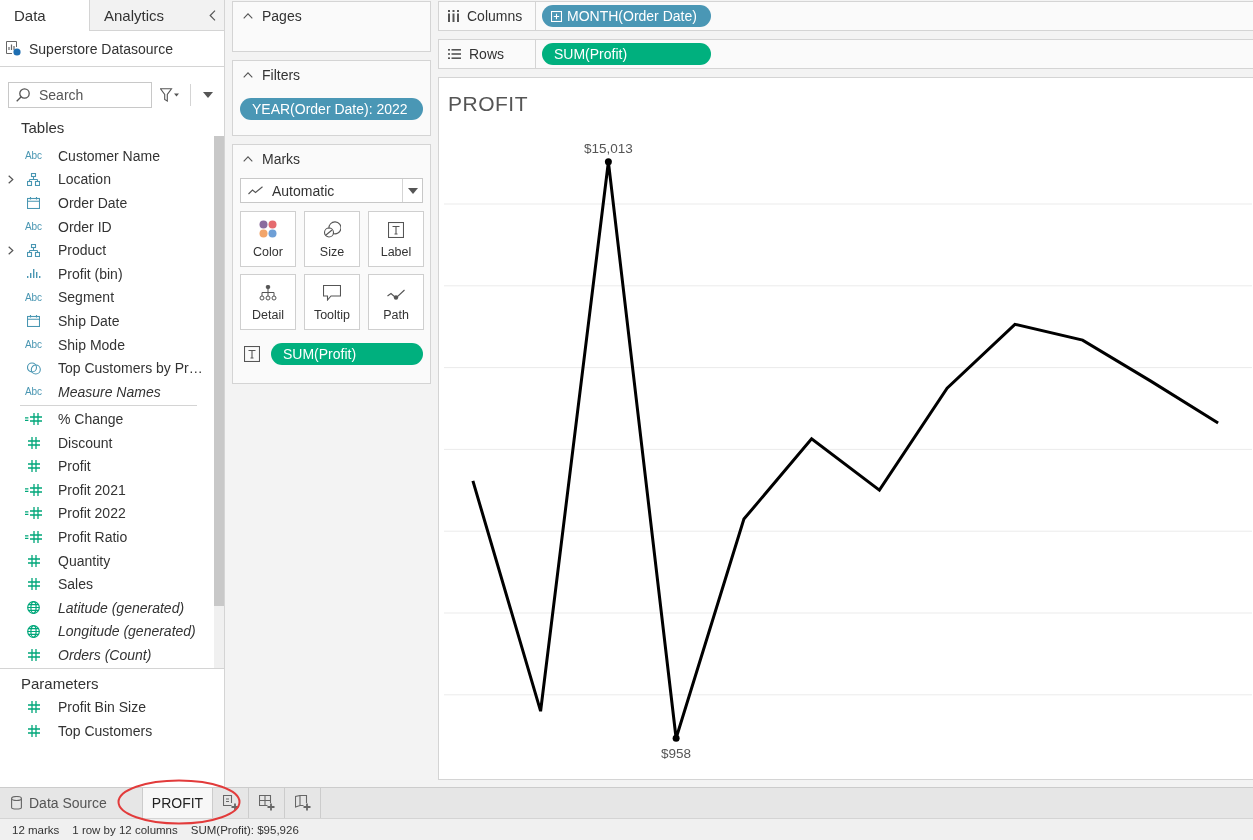 The width and height of the screenshot is (1253, 840). I want to click on field-name: Profit (bin), so click(90, 273).